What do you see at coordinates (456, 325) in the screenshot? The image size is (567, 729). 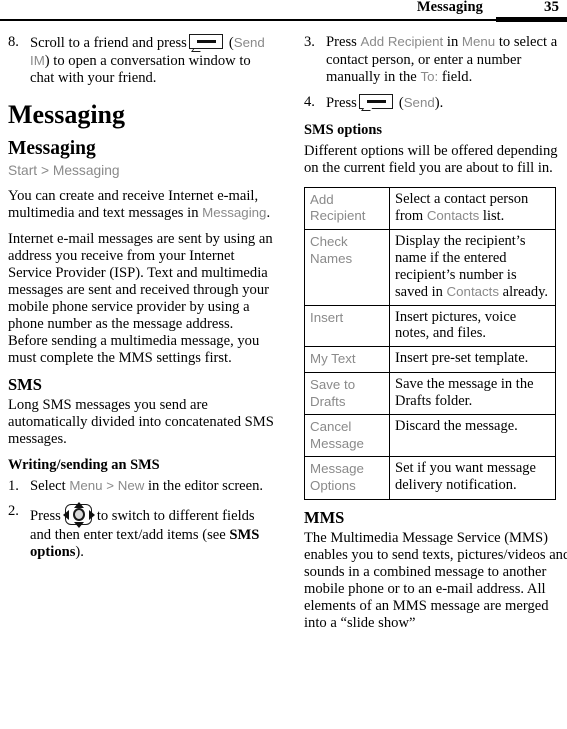 I see `desc-a: Insert pictures, voice notes, and files.` at bounding box center [456, 325].